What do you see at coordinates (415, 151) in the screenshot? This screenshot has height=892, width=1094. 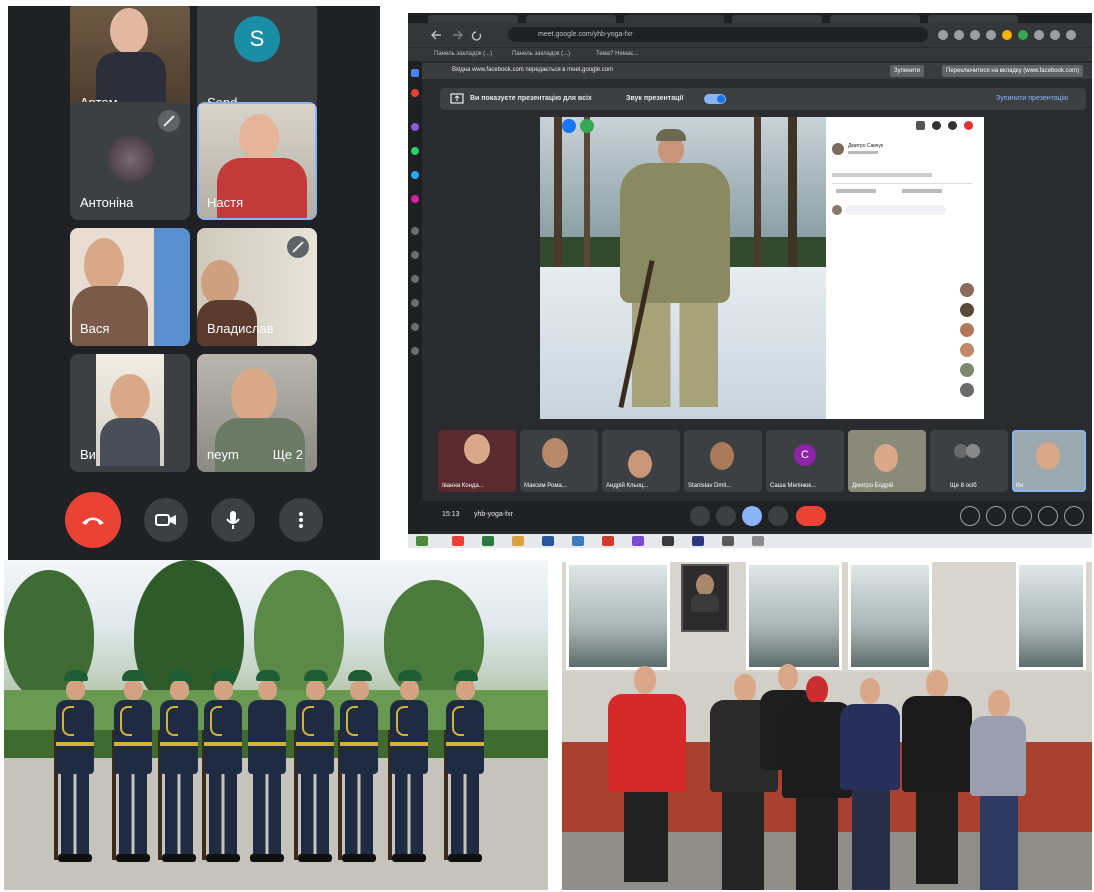 I see `whatsapp-icon` at bounding box center [415, 151].